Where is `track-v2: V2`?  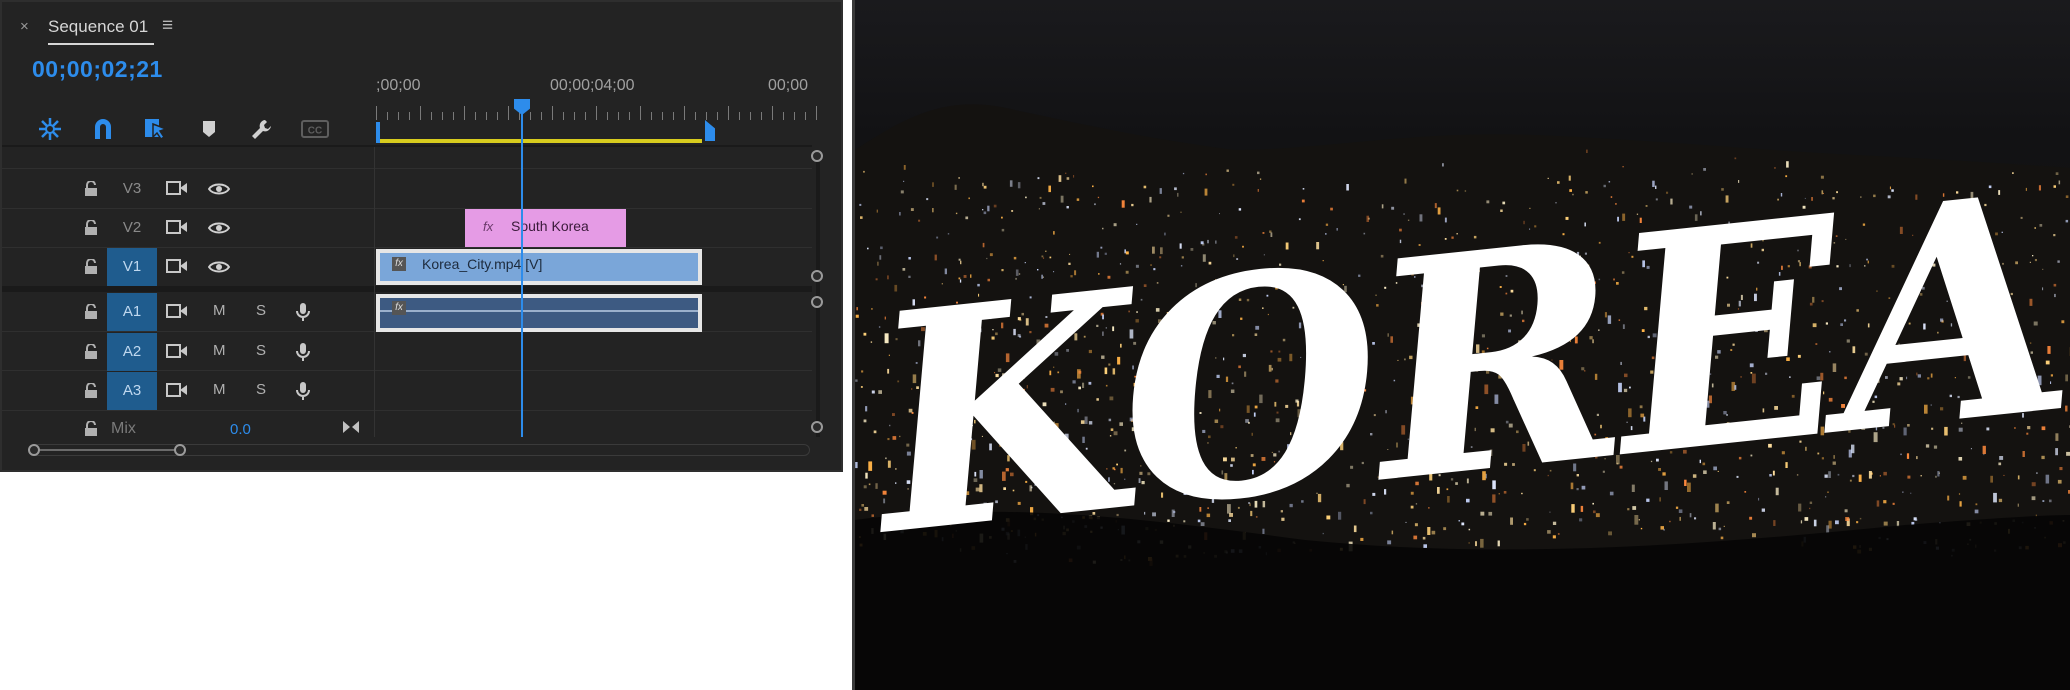 track-v2: V2 is located at coordinates (189, 228).